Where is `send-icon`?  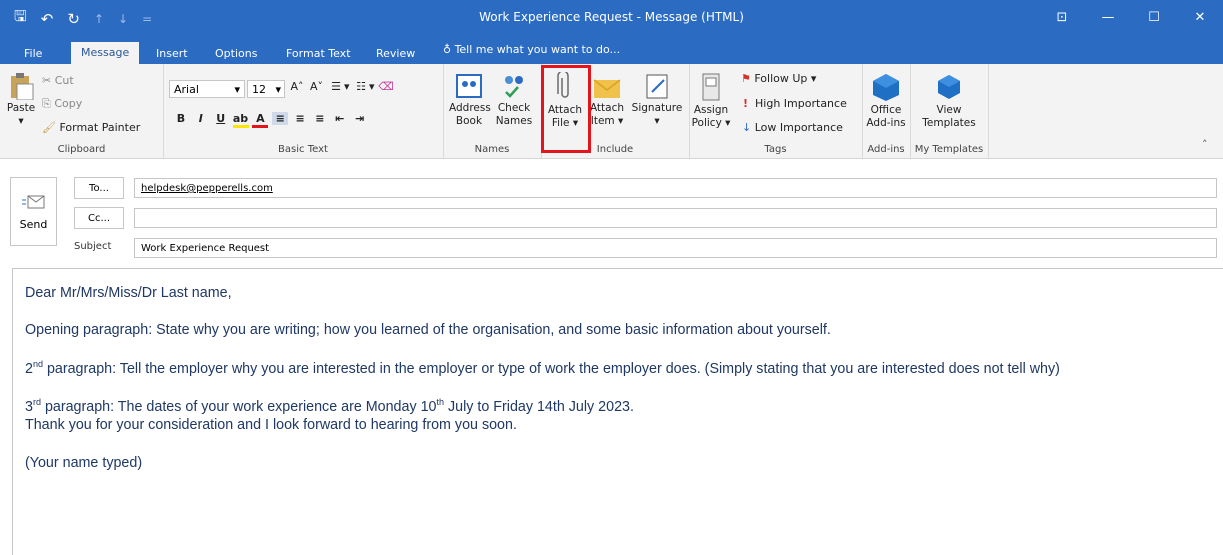 send-icon is located at coordinates (32, 202).